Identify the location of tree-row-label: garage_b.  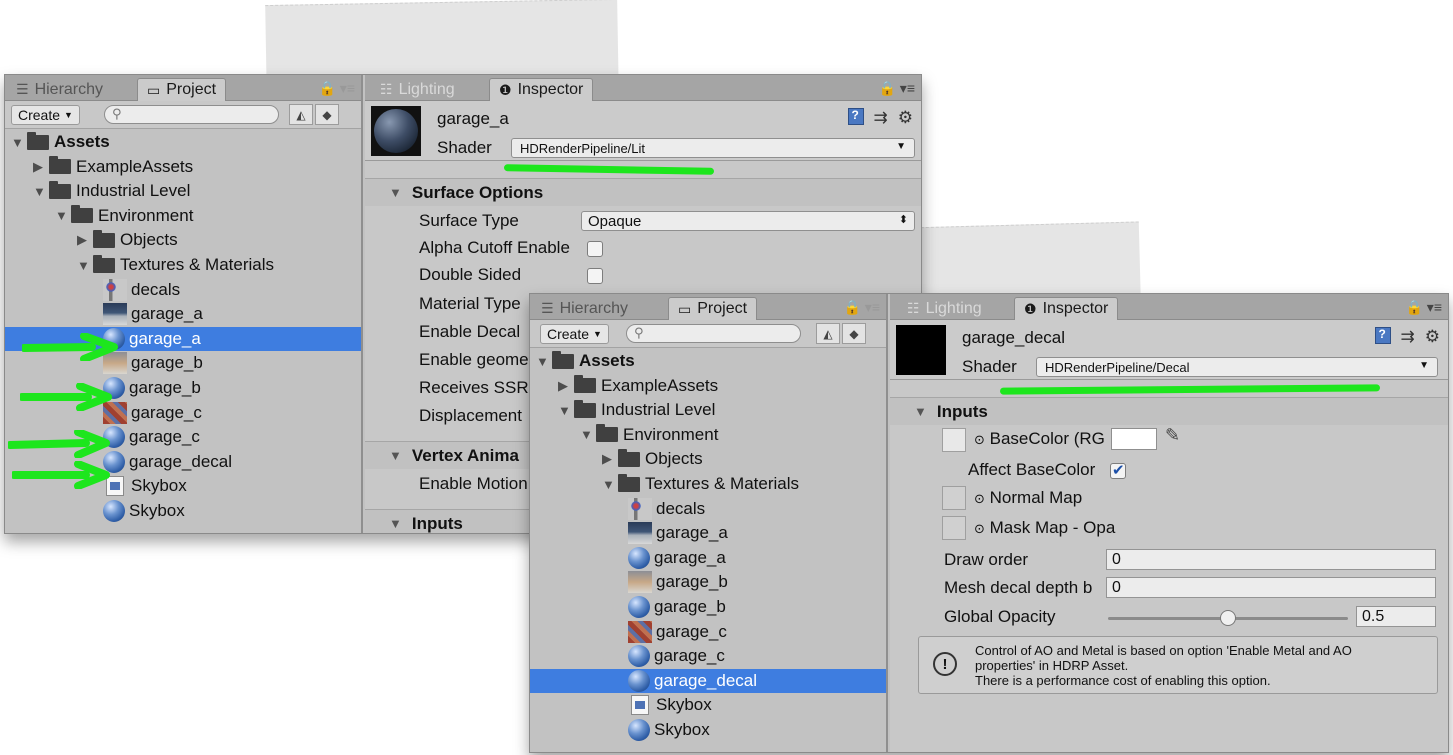
(165, 387).